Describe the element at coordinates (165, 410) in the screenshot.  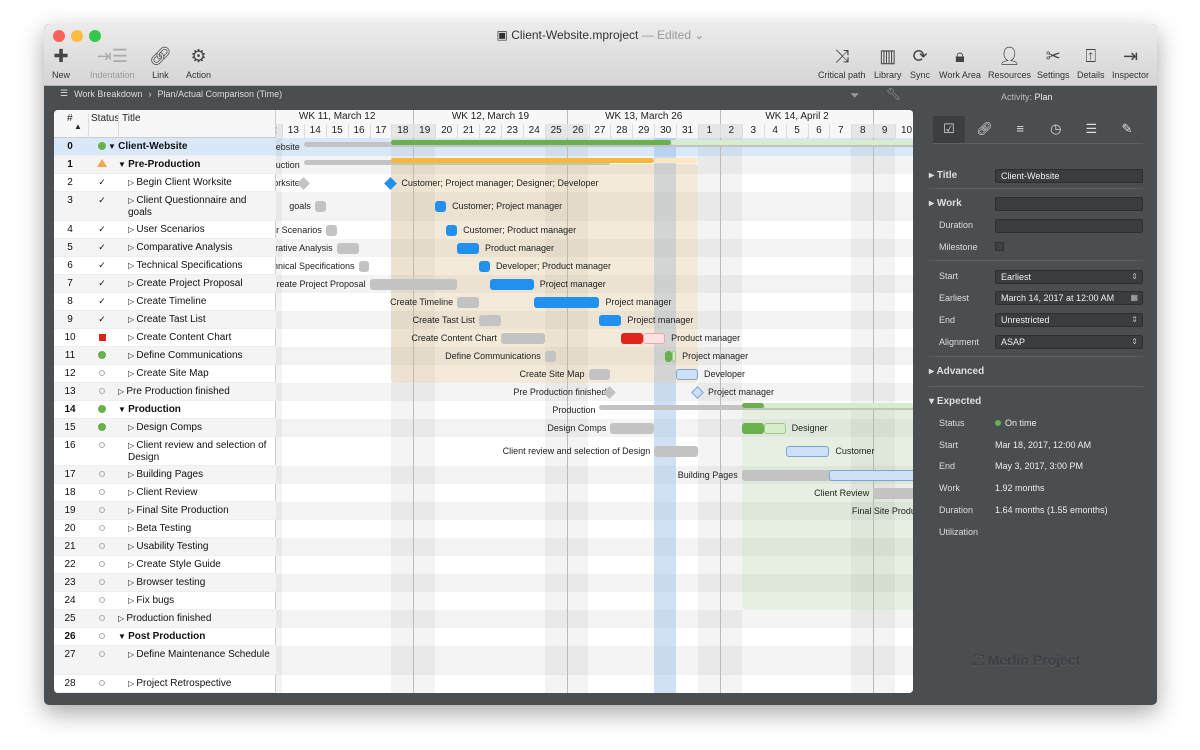
I see `task-row: 14 ▼ Production` at that location.